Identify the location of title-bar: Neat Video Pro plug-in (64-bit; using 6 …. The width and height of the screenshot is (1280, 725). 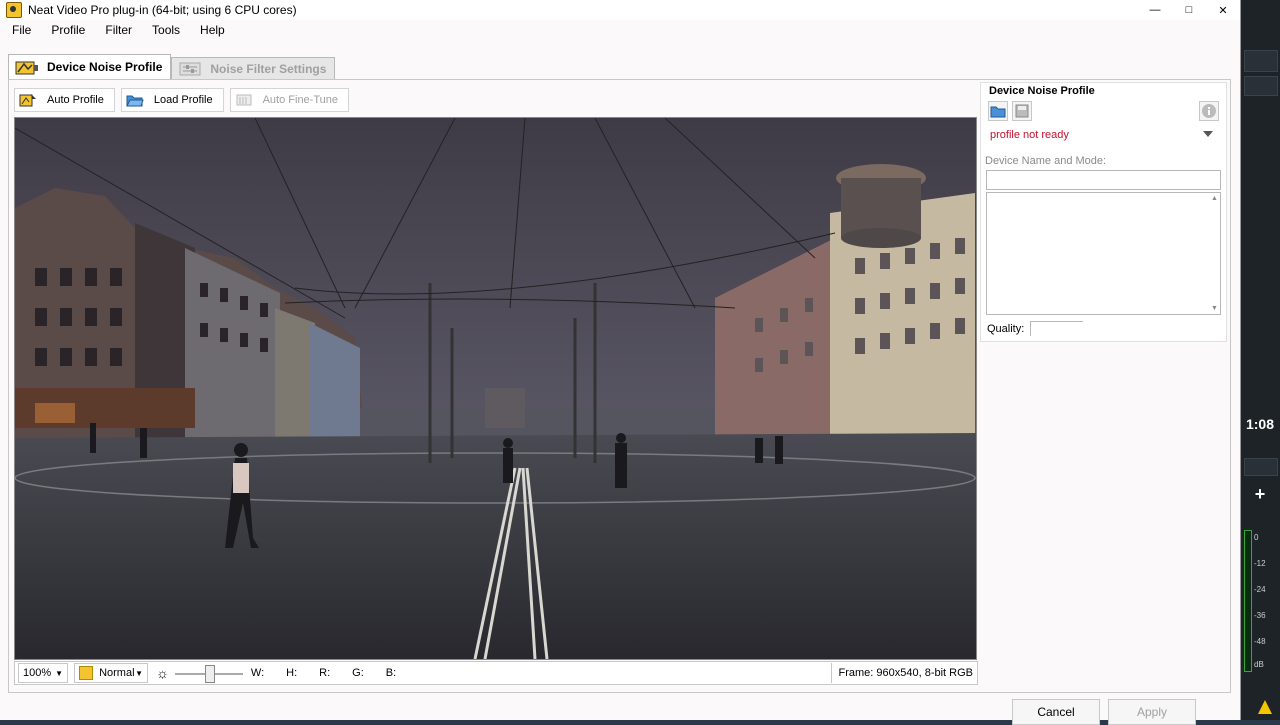
(620, 10).